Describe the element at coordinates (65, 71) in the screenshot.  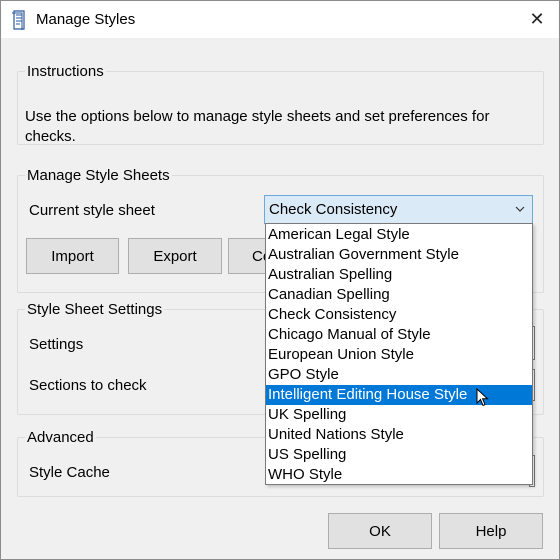
I see `instructions-legend: Instructions` at that location.